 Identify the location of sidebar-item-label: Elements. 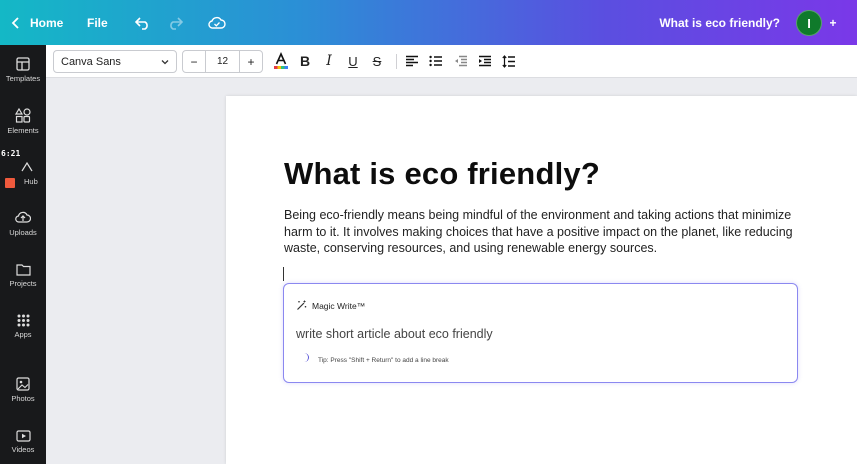
(23, 130).